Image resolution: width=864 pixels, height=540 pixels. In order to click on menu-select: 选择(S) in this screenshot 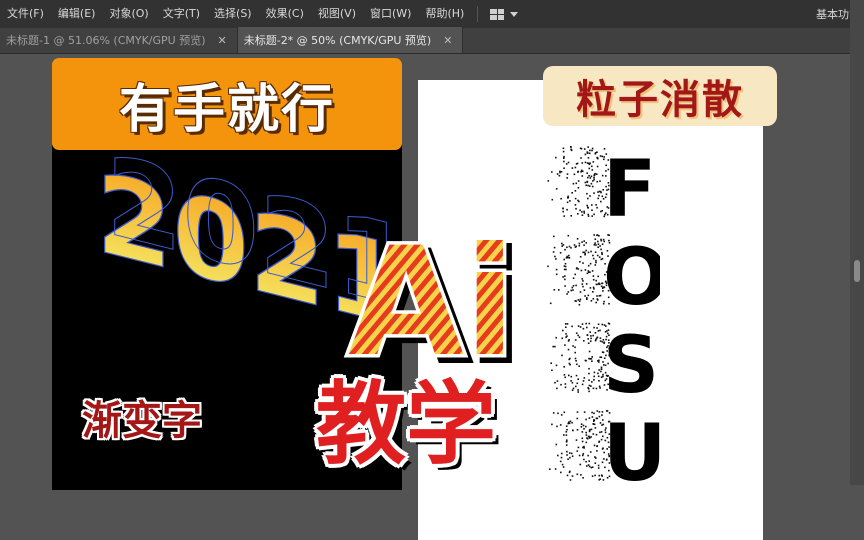, I will do `click(233, 14)`.